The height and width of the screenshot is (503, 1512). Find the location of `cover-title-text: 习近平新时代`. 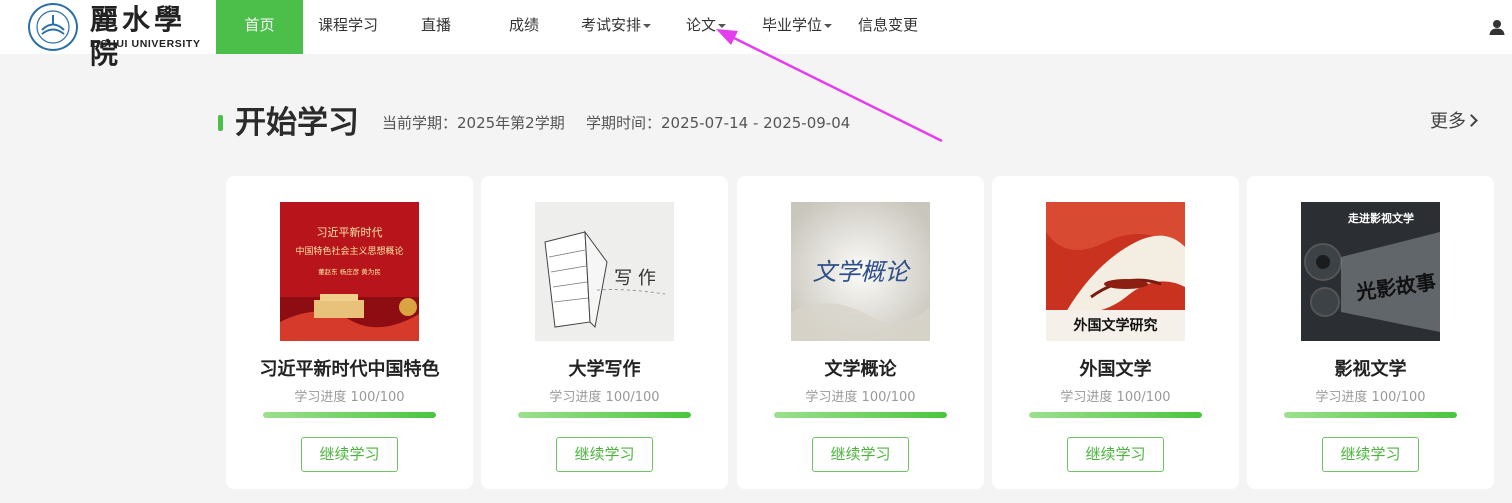

cover-title-text: 习近平新时代 is located at coordinates (350, 232).